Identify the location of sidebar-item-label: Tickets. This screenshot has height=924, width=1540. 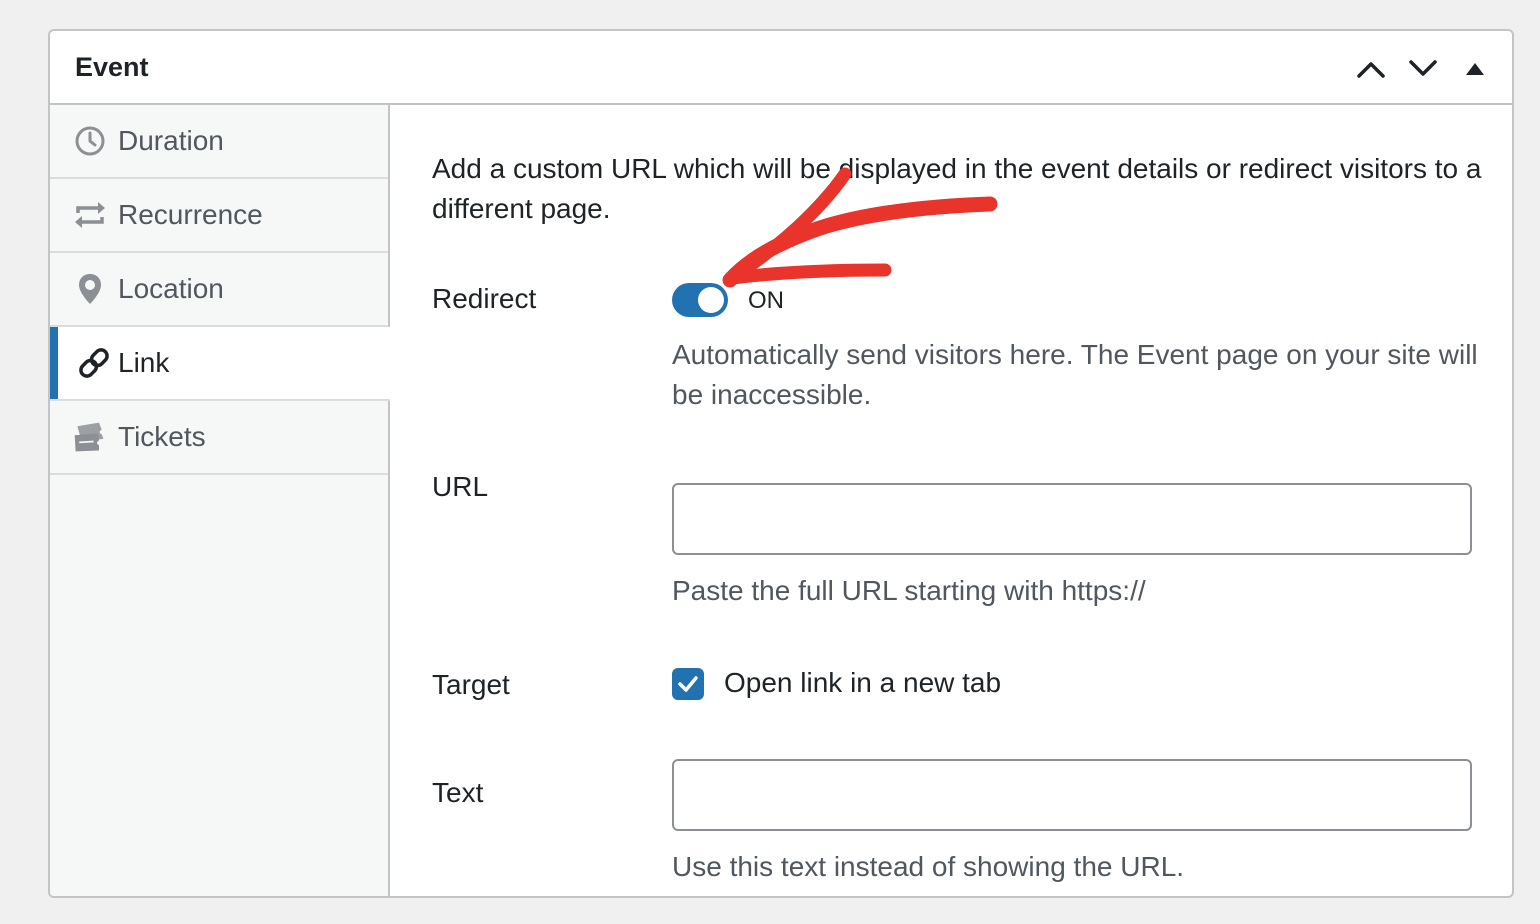
(162, 436).